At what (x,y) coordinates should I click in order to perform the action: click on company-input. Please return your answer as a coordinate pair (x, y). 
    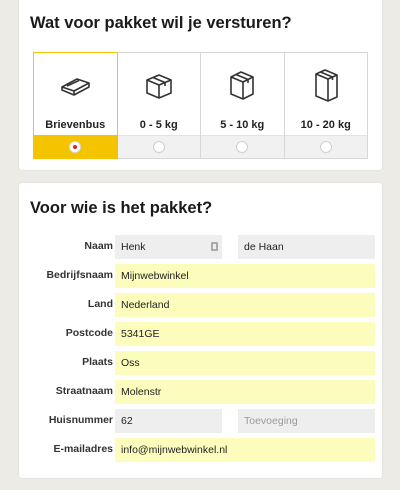
    Looking at the image, I should click on (245, 276).